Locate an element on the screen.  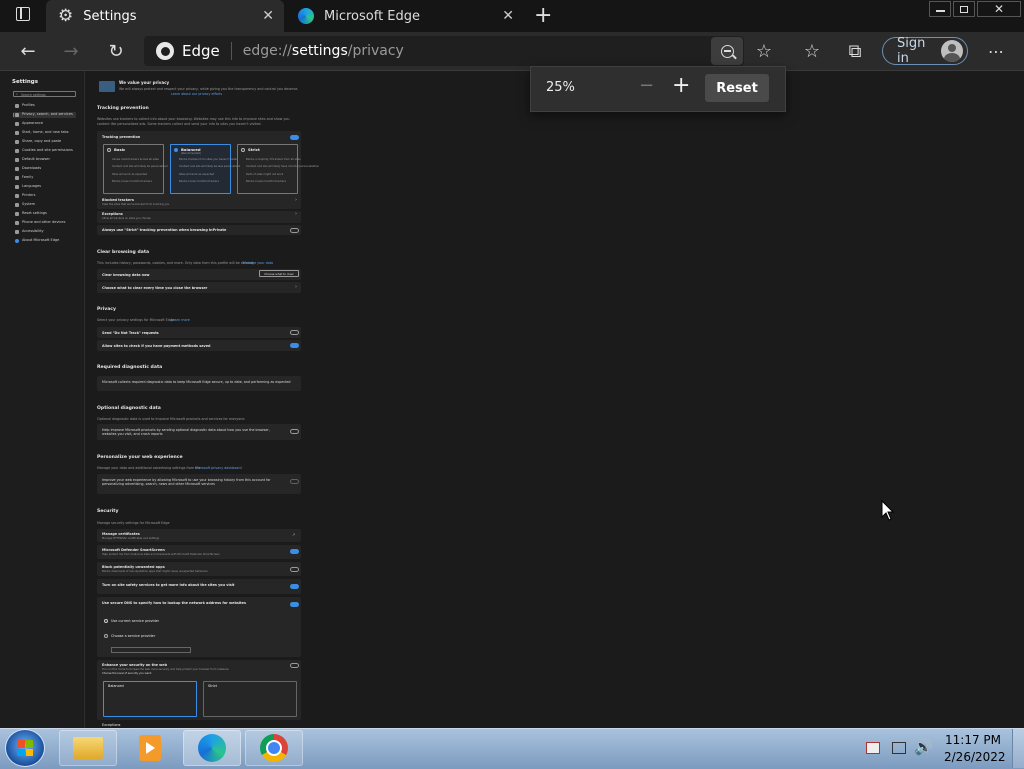
radio-icon is located at coordinates (106, 636).